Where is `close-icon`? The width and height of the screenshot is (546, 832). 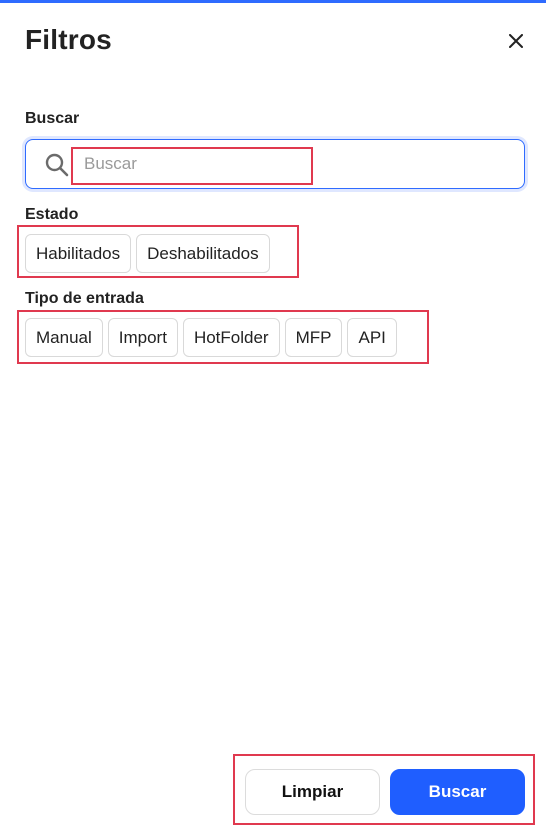 close-icon is located at coordinates (516, 41).